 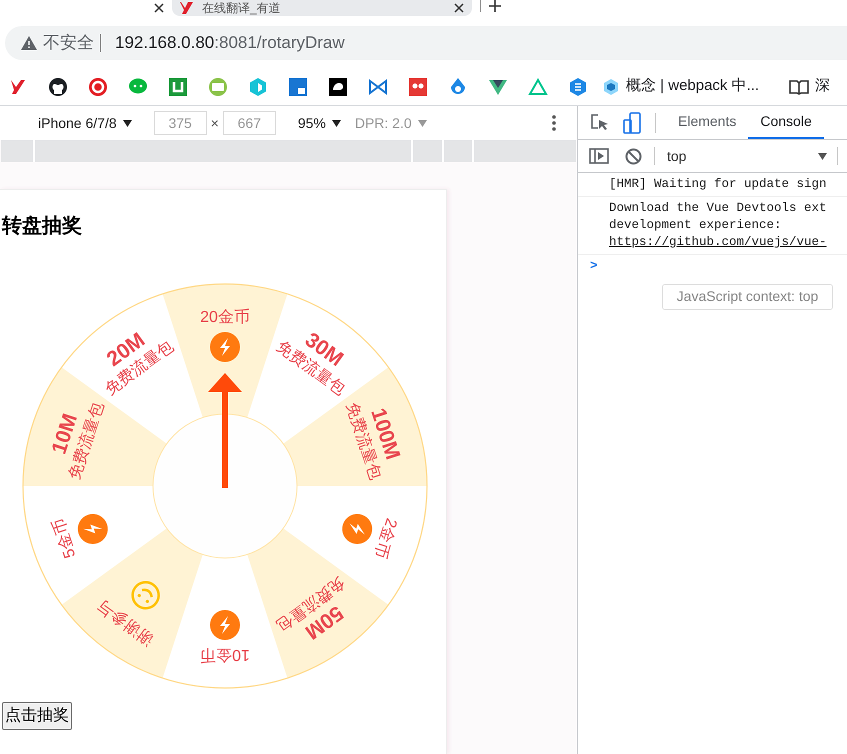 I want to click on square-icon, so click(x=178, y=86).